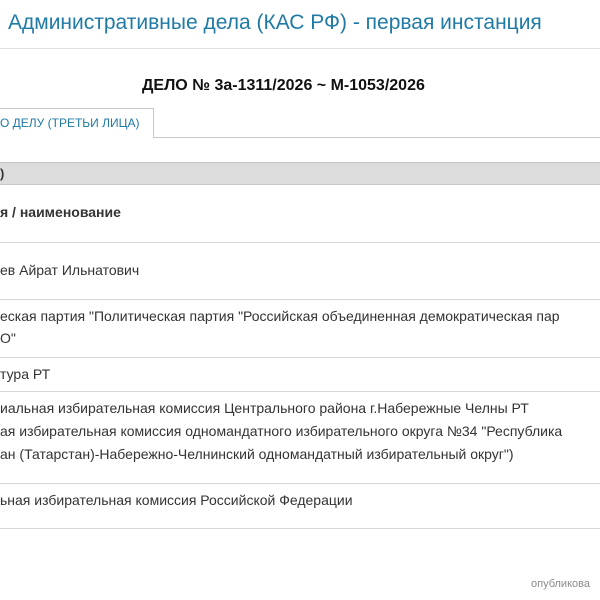  What do you see at coordinates (77, 123) in the screenshot?
I see `tab-third-parties: О ДЕЛУ (ТРЕТЬИ ЛИЦА)` at bounding box center [77, 123].